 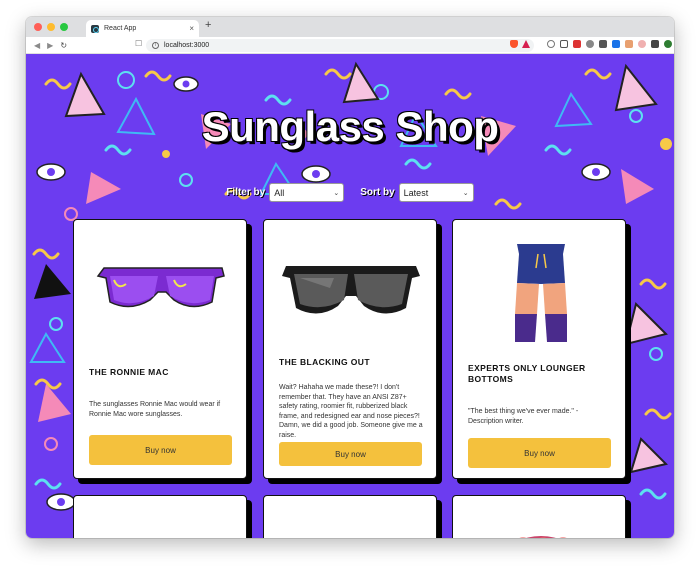 I want to click on url-text: localhost:3000, so click(x=187, y=45).